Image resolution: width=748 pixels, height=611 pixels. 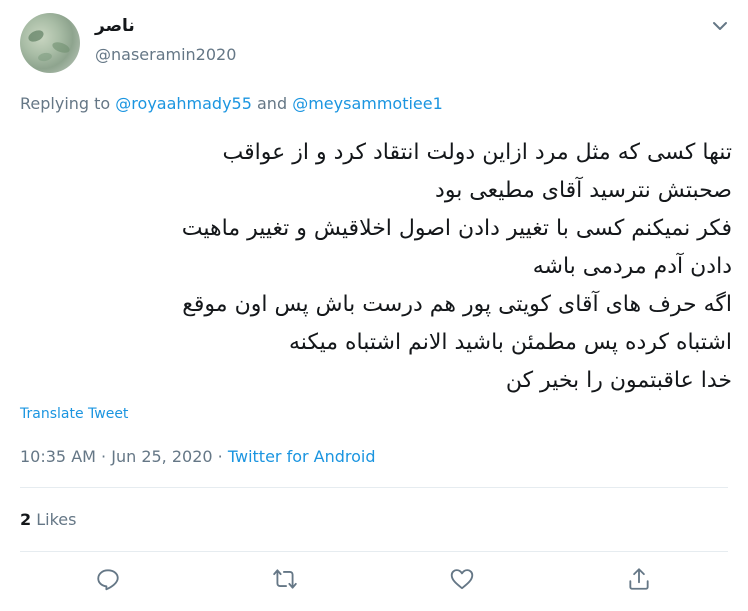 What do you see at coordinates (367, 103) in the screenshot?
I see `mention-link: @meysammotiee1` at bounding box center [367, 103].